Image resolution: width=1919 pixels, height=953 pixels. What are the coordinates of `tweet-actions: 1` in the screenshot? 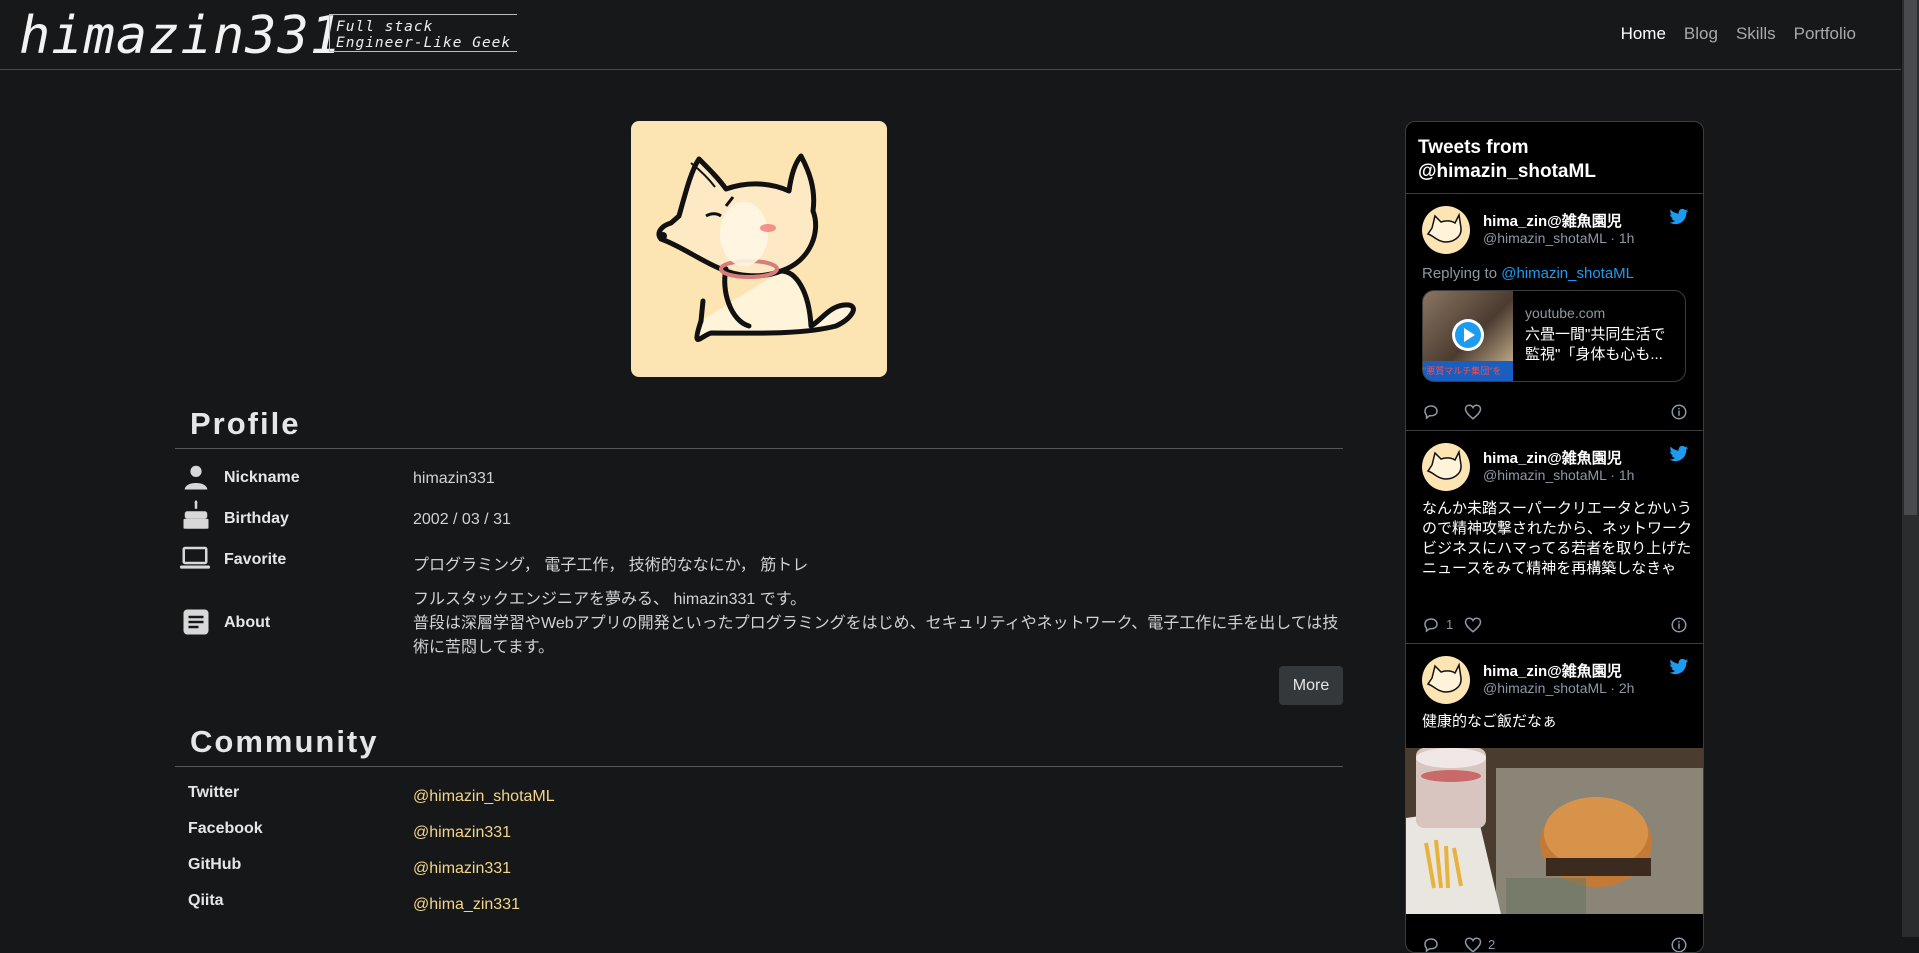 It's located at (1555, 625).